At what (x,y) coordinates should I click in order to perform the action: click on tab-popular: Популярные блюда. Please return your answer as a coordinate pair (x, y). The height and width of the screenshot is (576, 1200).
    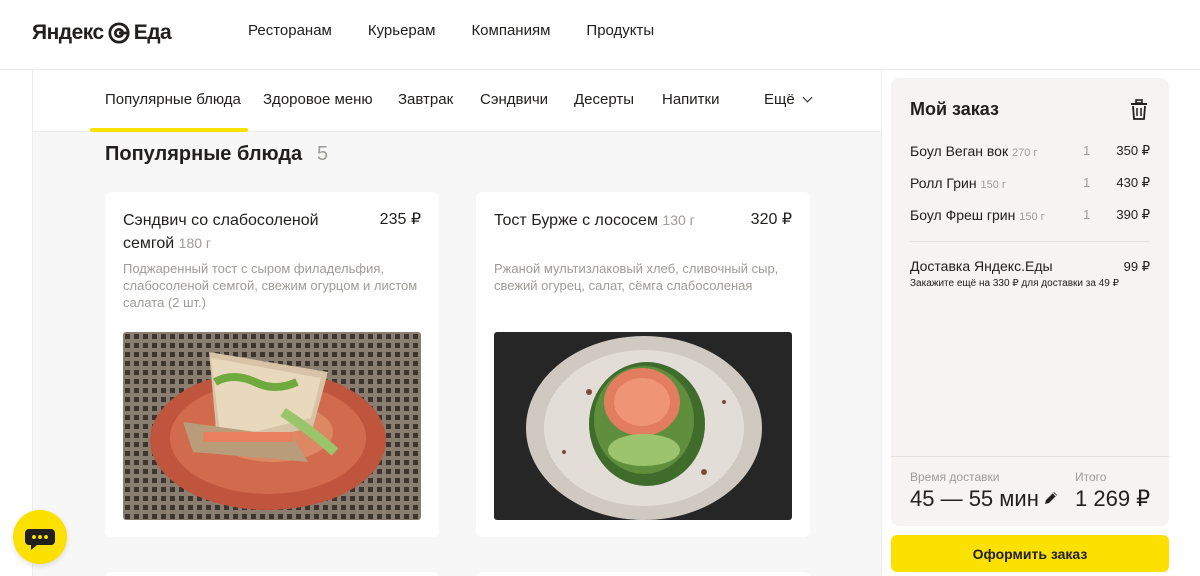
    Looking at the image, I should click on (173, 99).